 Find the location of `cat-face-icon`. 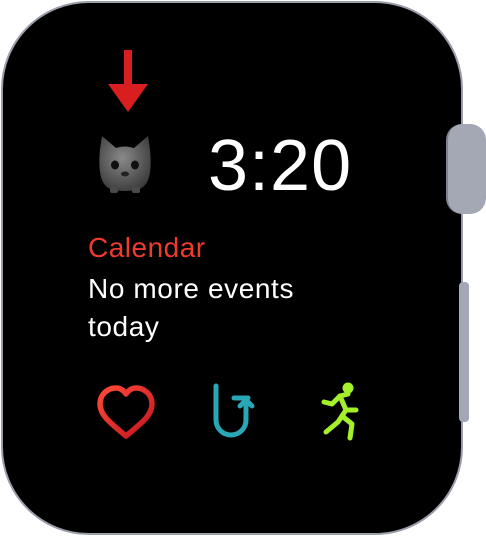

cat-face-icon is located at coordinates (125, 163).